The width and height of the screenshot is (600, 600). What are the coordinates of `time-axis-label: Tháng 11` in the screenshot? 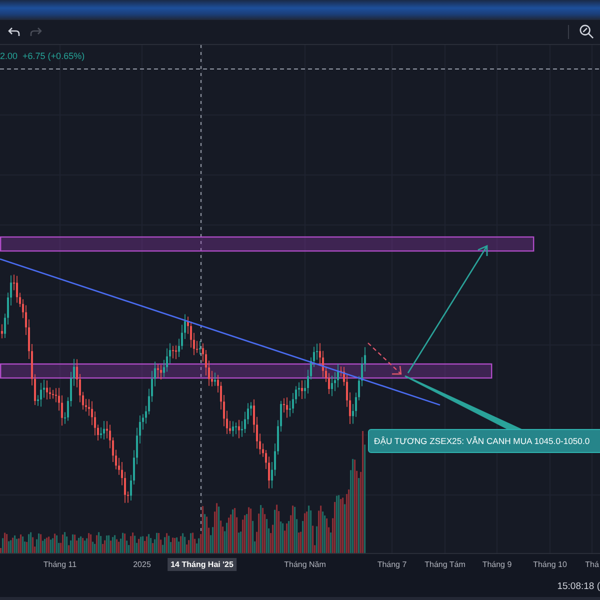 It's located at (60, 565).